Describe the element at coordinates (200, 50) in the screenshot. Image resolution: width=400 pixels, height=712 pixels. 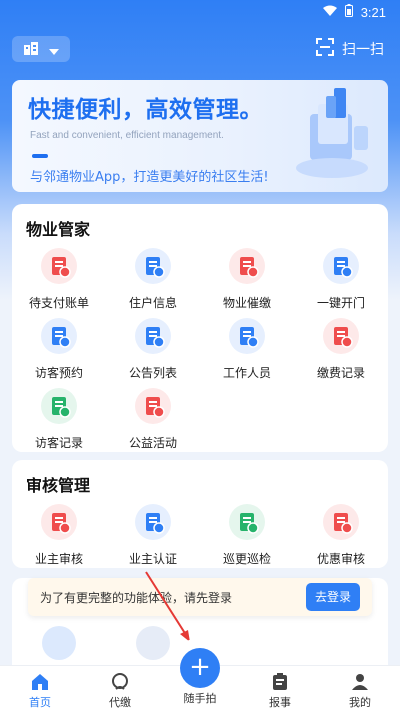
I see `app-bar: 扫一扫` at that location.